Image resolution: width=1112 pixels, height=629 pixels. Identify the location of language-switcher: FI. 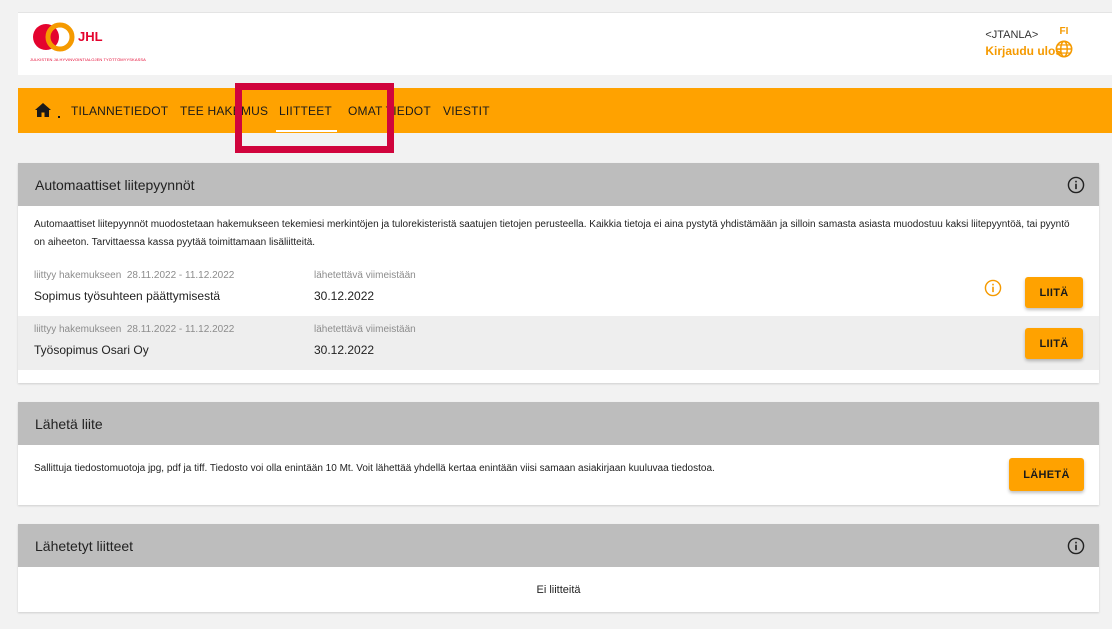
(1064, 42).